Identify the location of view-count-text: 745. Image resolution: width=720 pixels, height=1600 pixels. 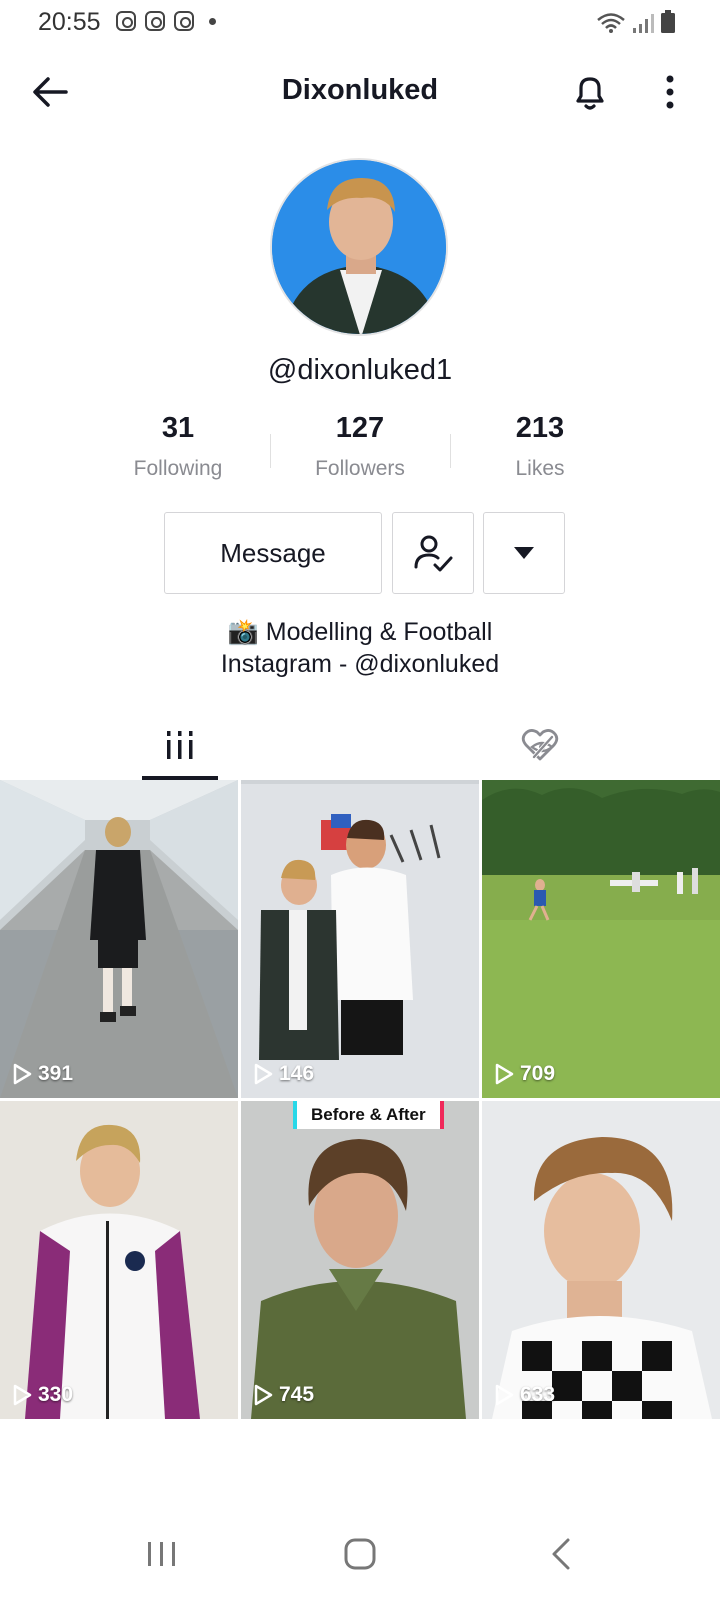
(297, 1394).